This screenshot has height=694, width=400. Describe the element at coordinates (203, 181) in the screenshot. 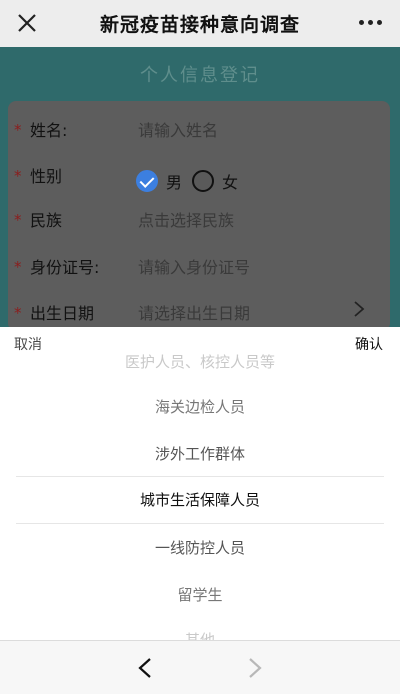

I see `gender-female-radio` at that location.